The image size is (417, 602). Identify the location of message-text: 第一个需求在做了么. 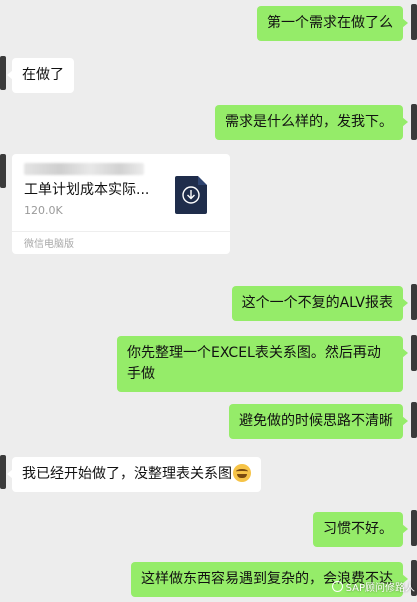
(330, 23).